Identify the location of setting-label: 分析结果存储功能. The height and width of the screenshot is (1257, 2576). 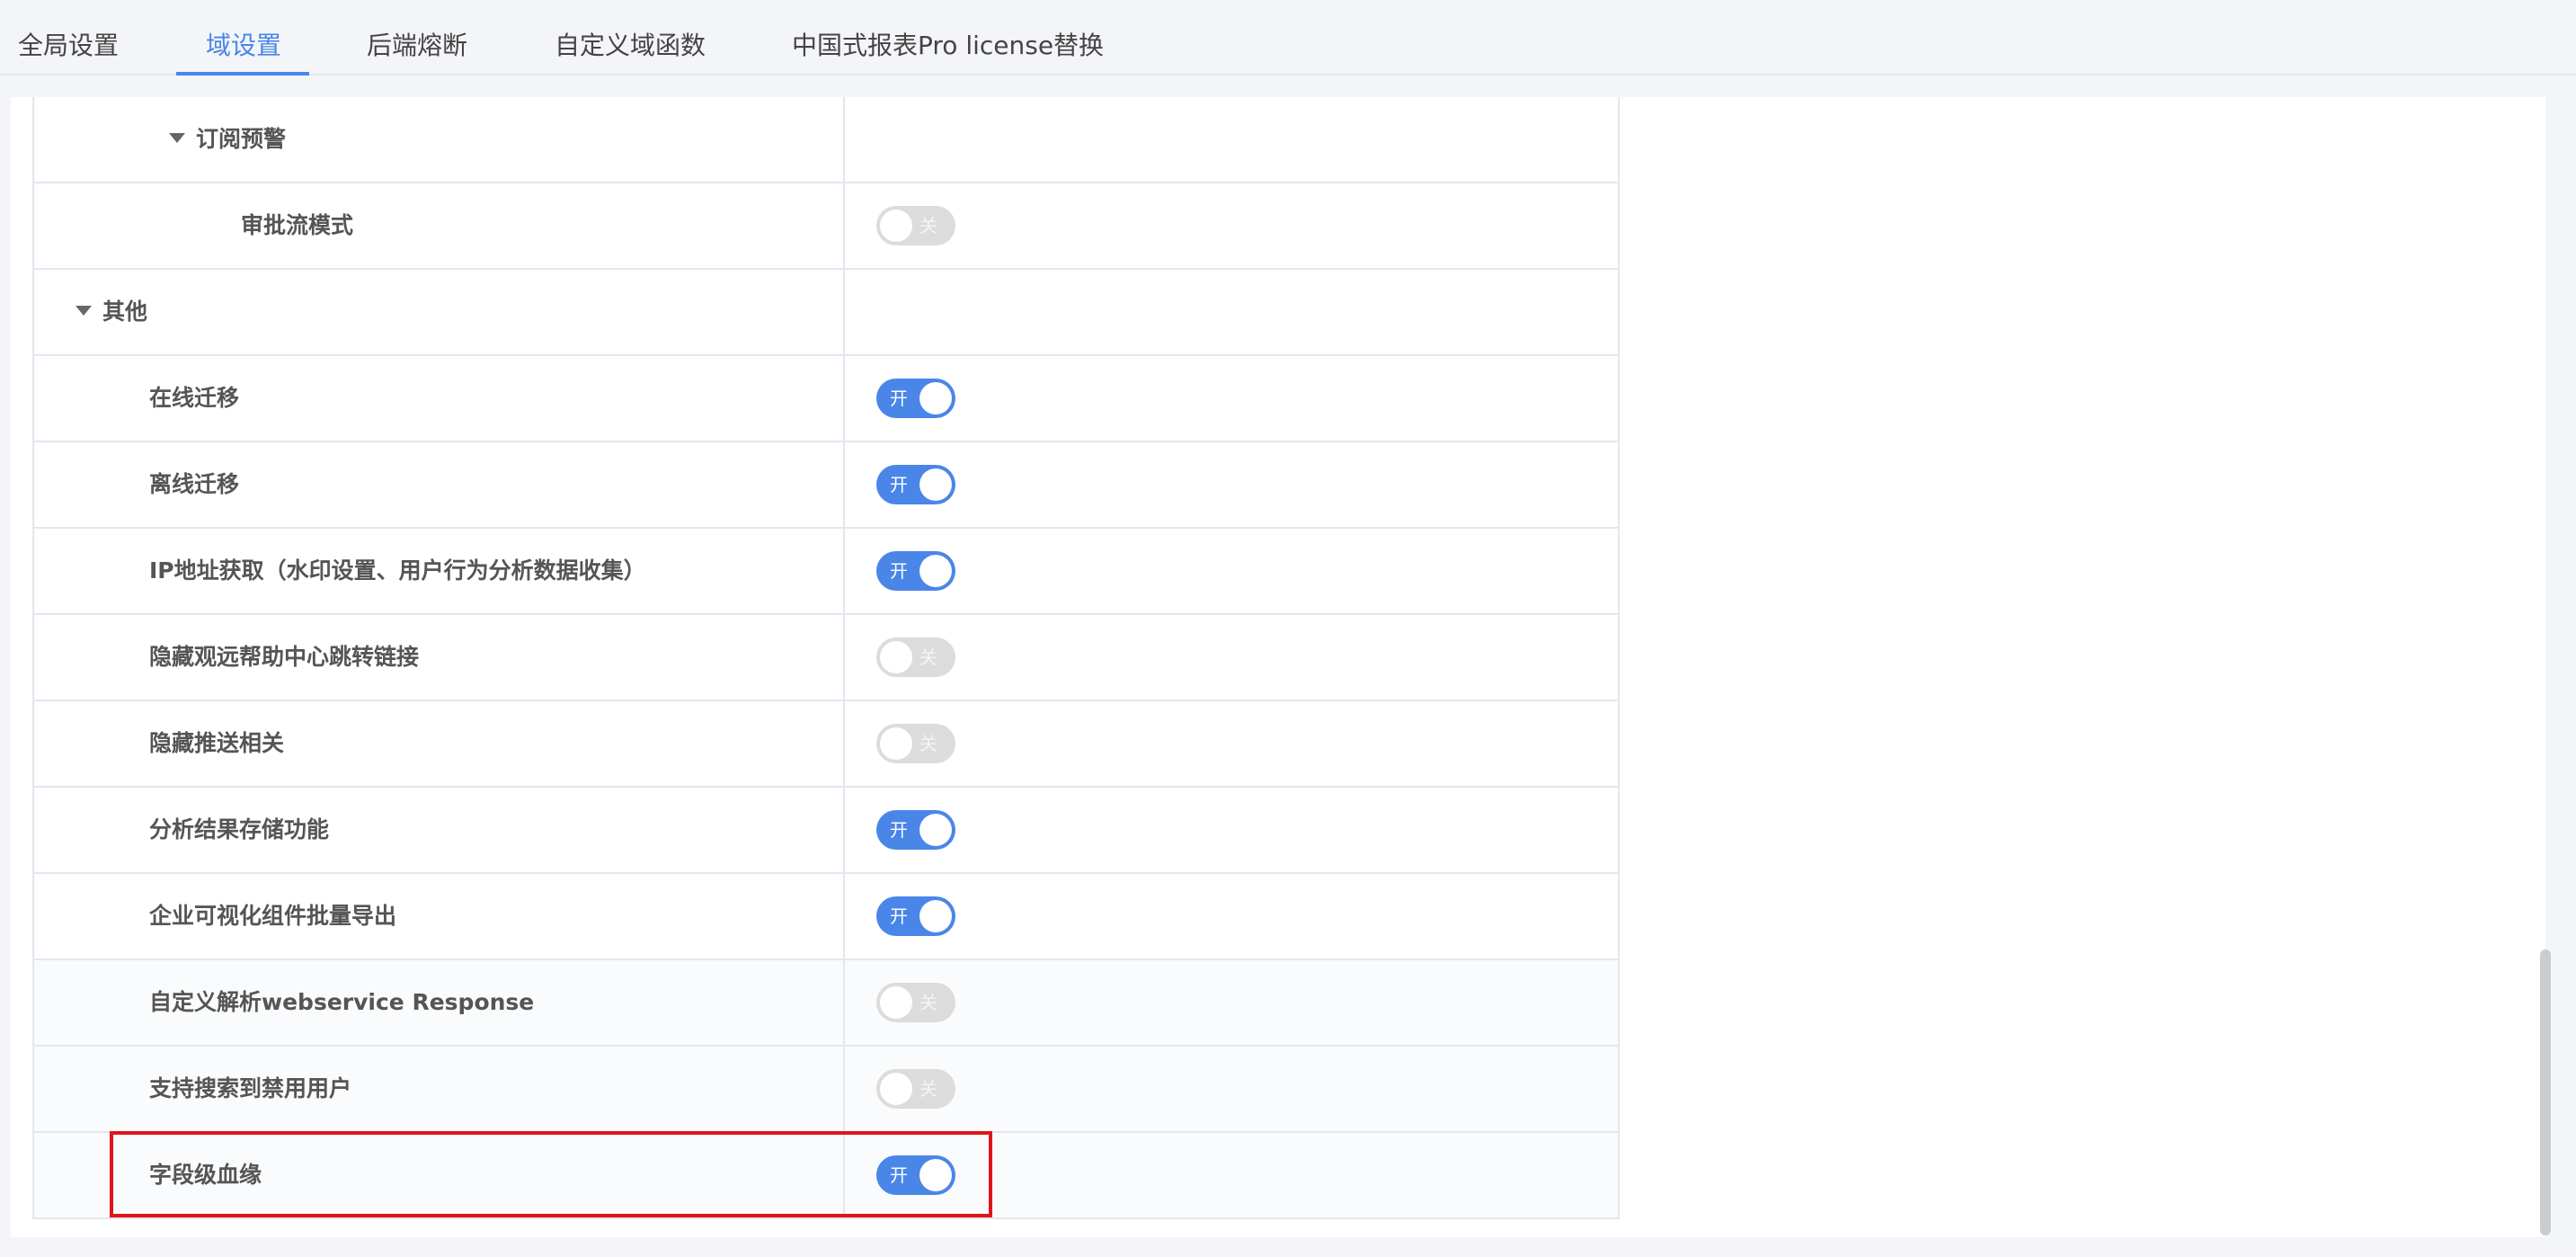
(239, 829).